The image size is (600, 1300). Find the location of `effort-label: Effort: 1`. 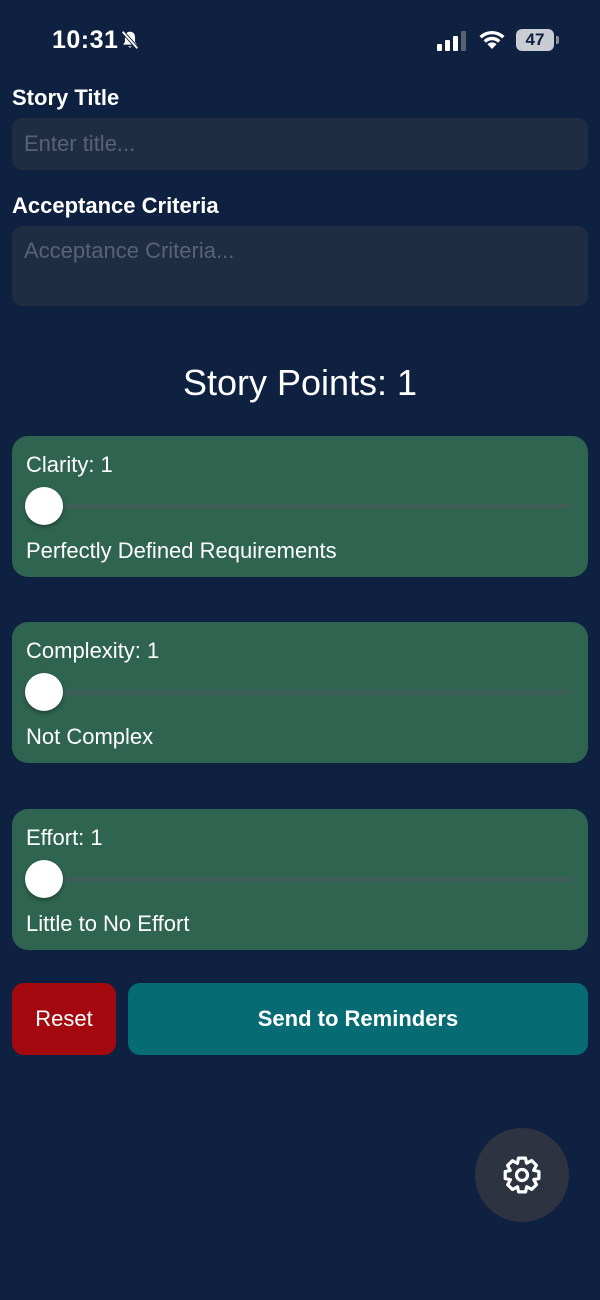

effort-label: Effort: 1 is located at coordinates (64, 837).